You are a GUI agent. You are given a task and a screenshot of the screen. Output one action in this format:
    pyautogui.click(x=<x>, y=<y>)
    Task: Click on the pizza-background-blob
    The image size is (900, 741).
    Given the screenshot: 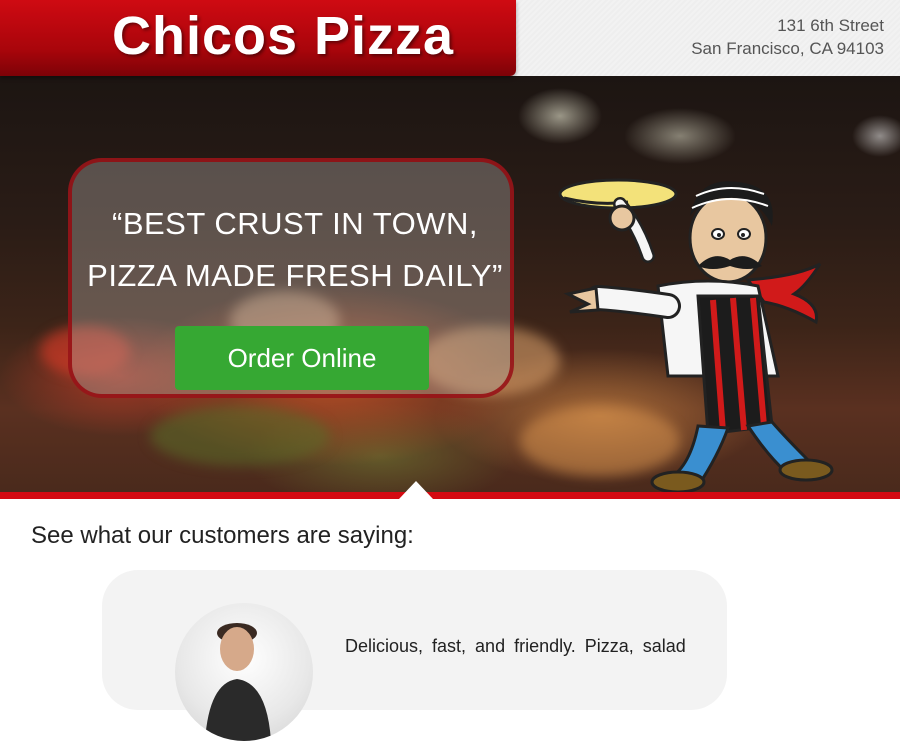 What is the action you would take?
    pyautogui.click(x=240, y=436)
    